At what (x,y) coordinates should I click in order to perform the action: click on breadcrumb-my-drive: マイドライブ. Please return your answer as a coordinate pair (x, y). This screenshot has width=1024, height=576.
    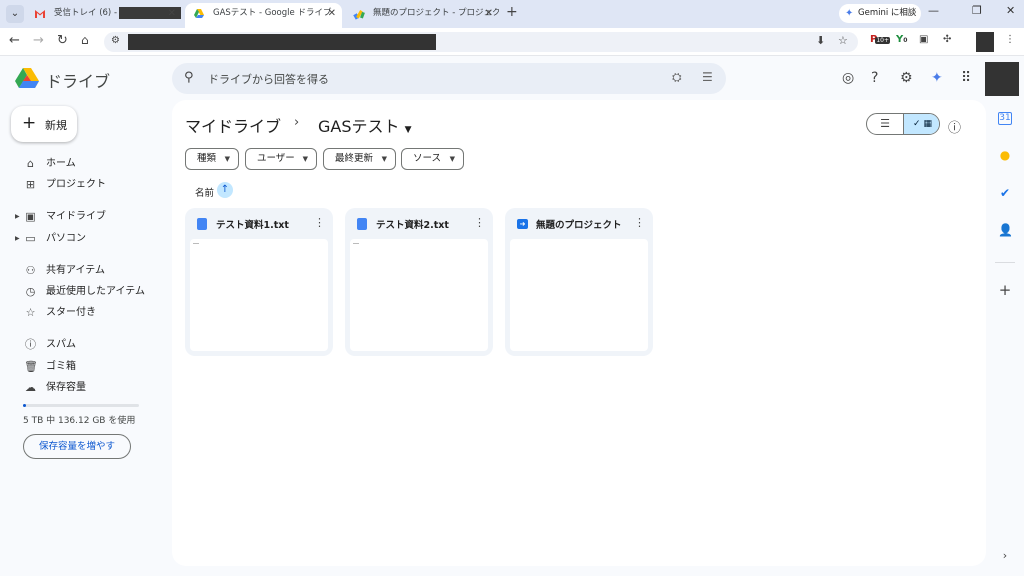
    Looking at the image, I should click on (233, 125).